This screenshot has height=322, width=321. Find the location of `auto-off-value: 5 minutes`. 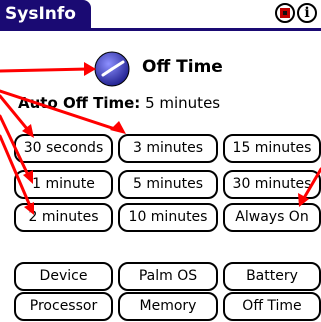

auto-off-value: 5 minutes is located at coordinates (183, 103).